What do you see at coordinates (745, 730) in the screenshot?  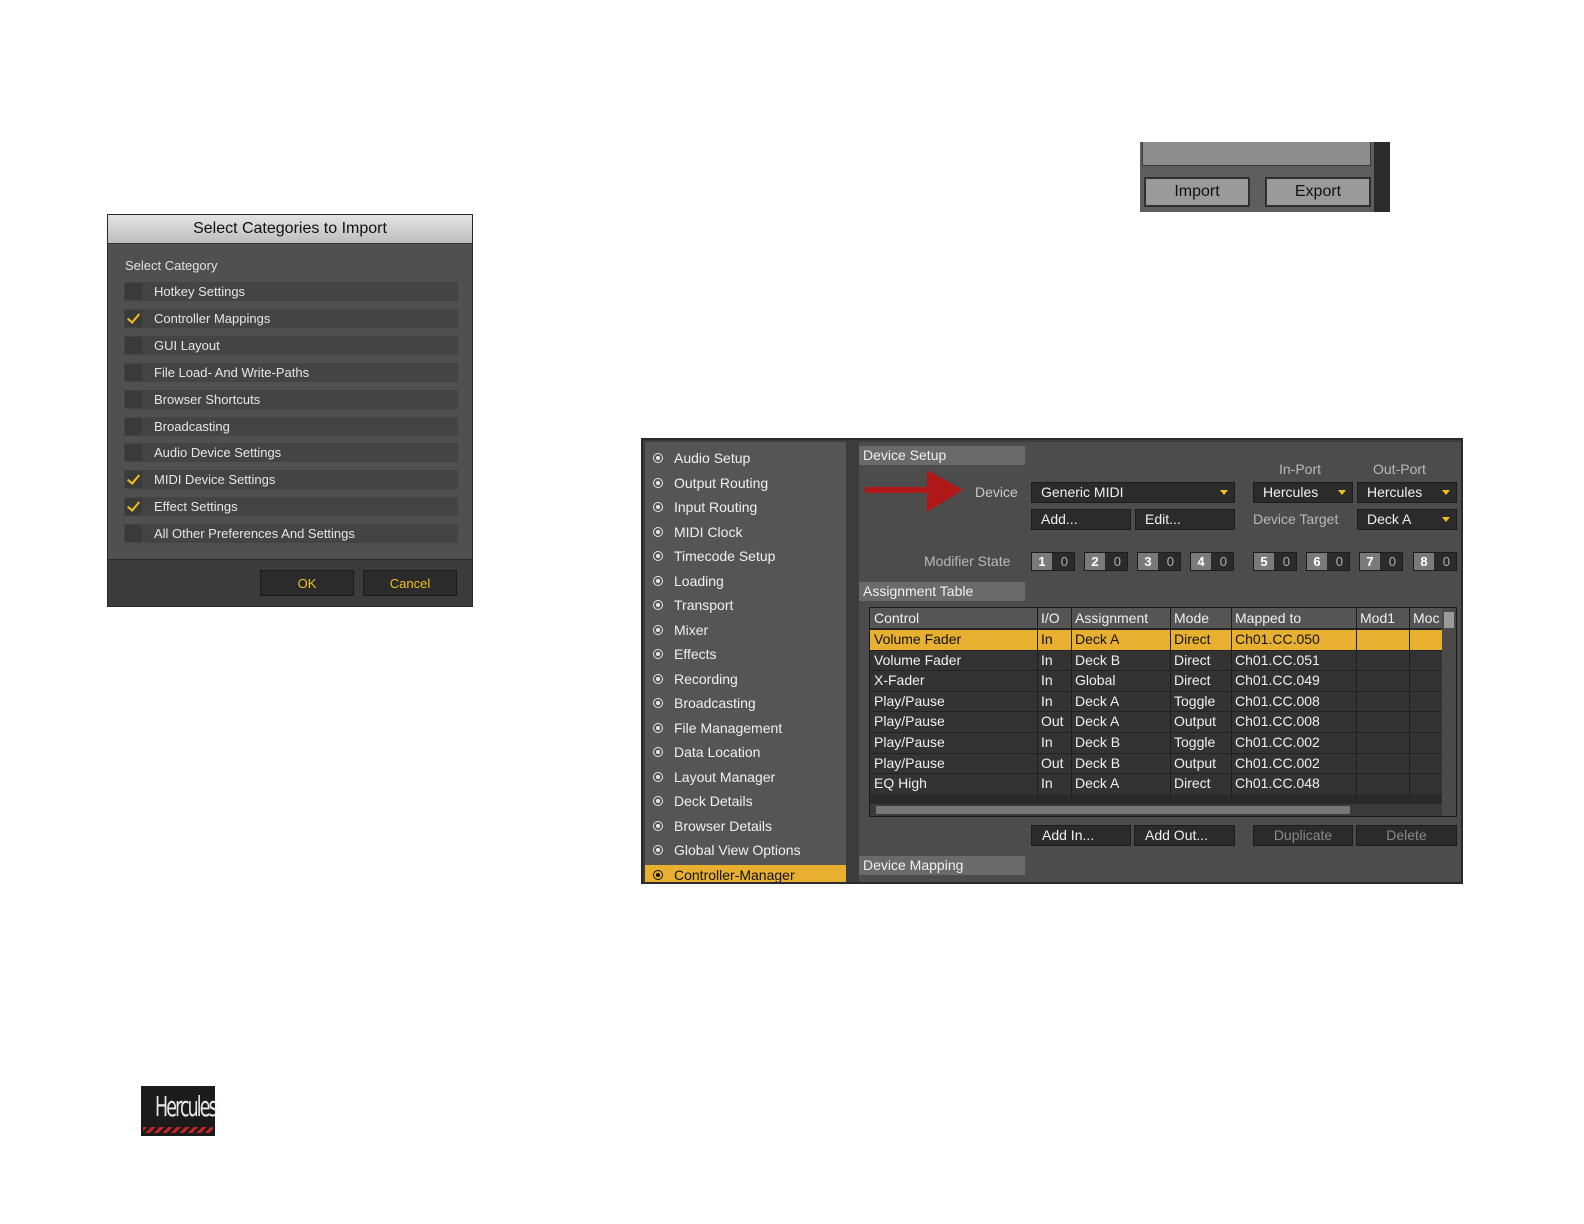 I see `sidebar-item: File Management` at bounding box center [745, 730].